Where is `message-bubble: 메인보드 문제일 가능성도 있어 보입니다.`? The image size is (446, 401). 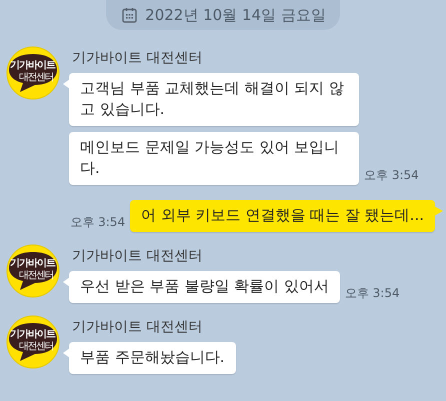
message-bubble: 메인보드 문제일 가능성도 있어 보입니다. is located at coordinates (214, 158).